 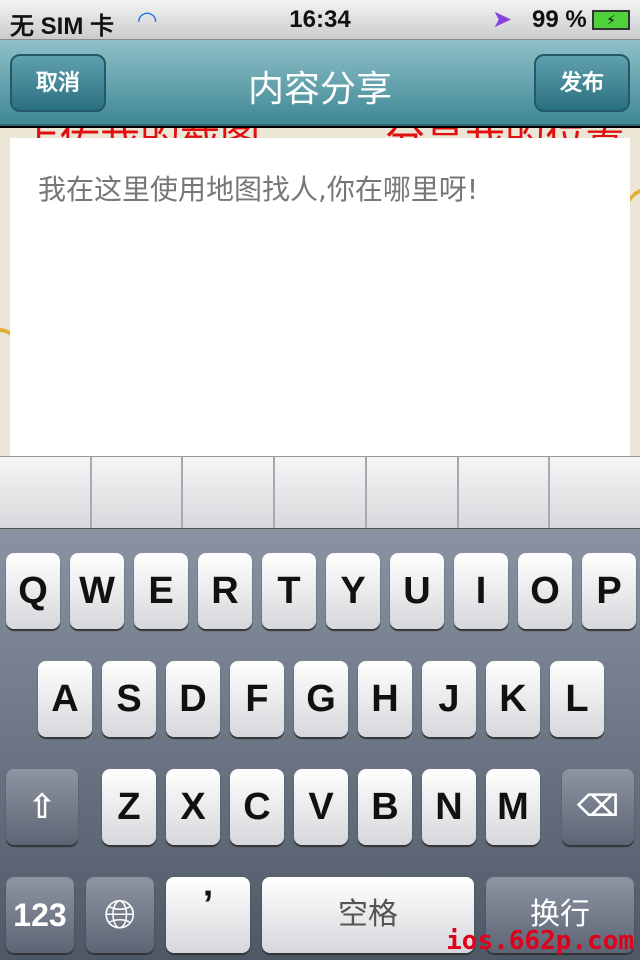 I want to click on key-l: L, so click(x=577, y=699).